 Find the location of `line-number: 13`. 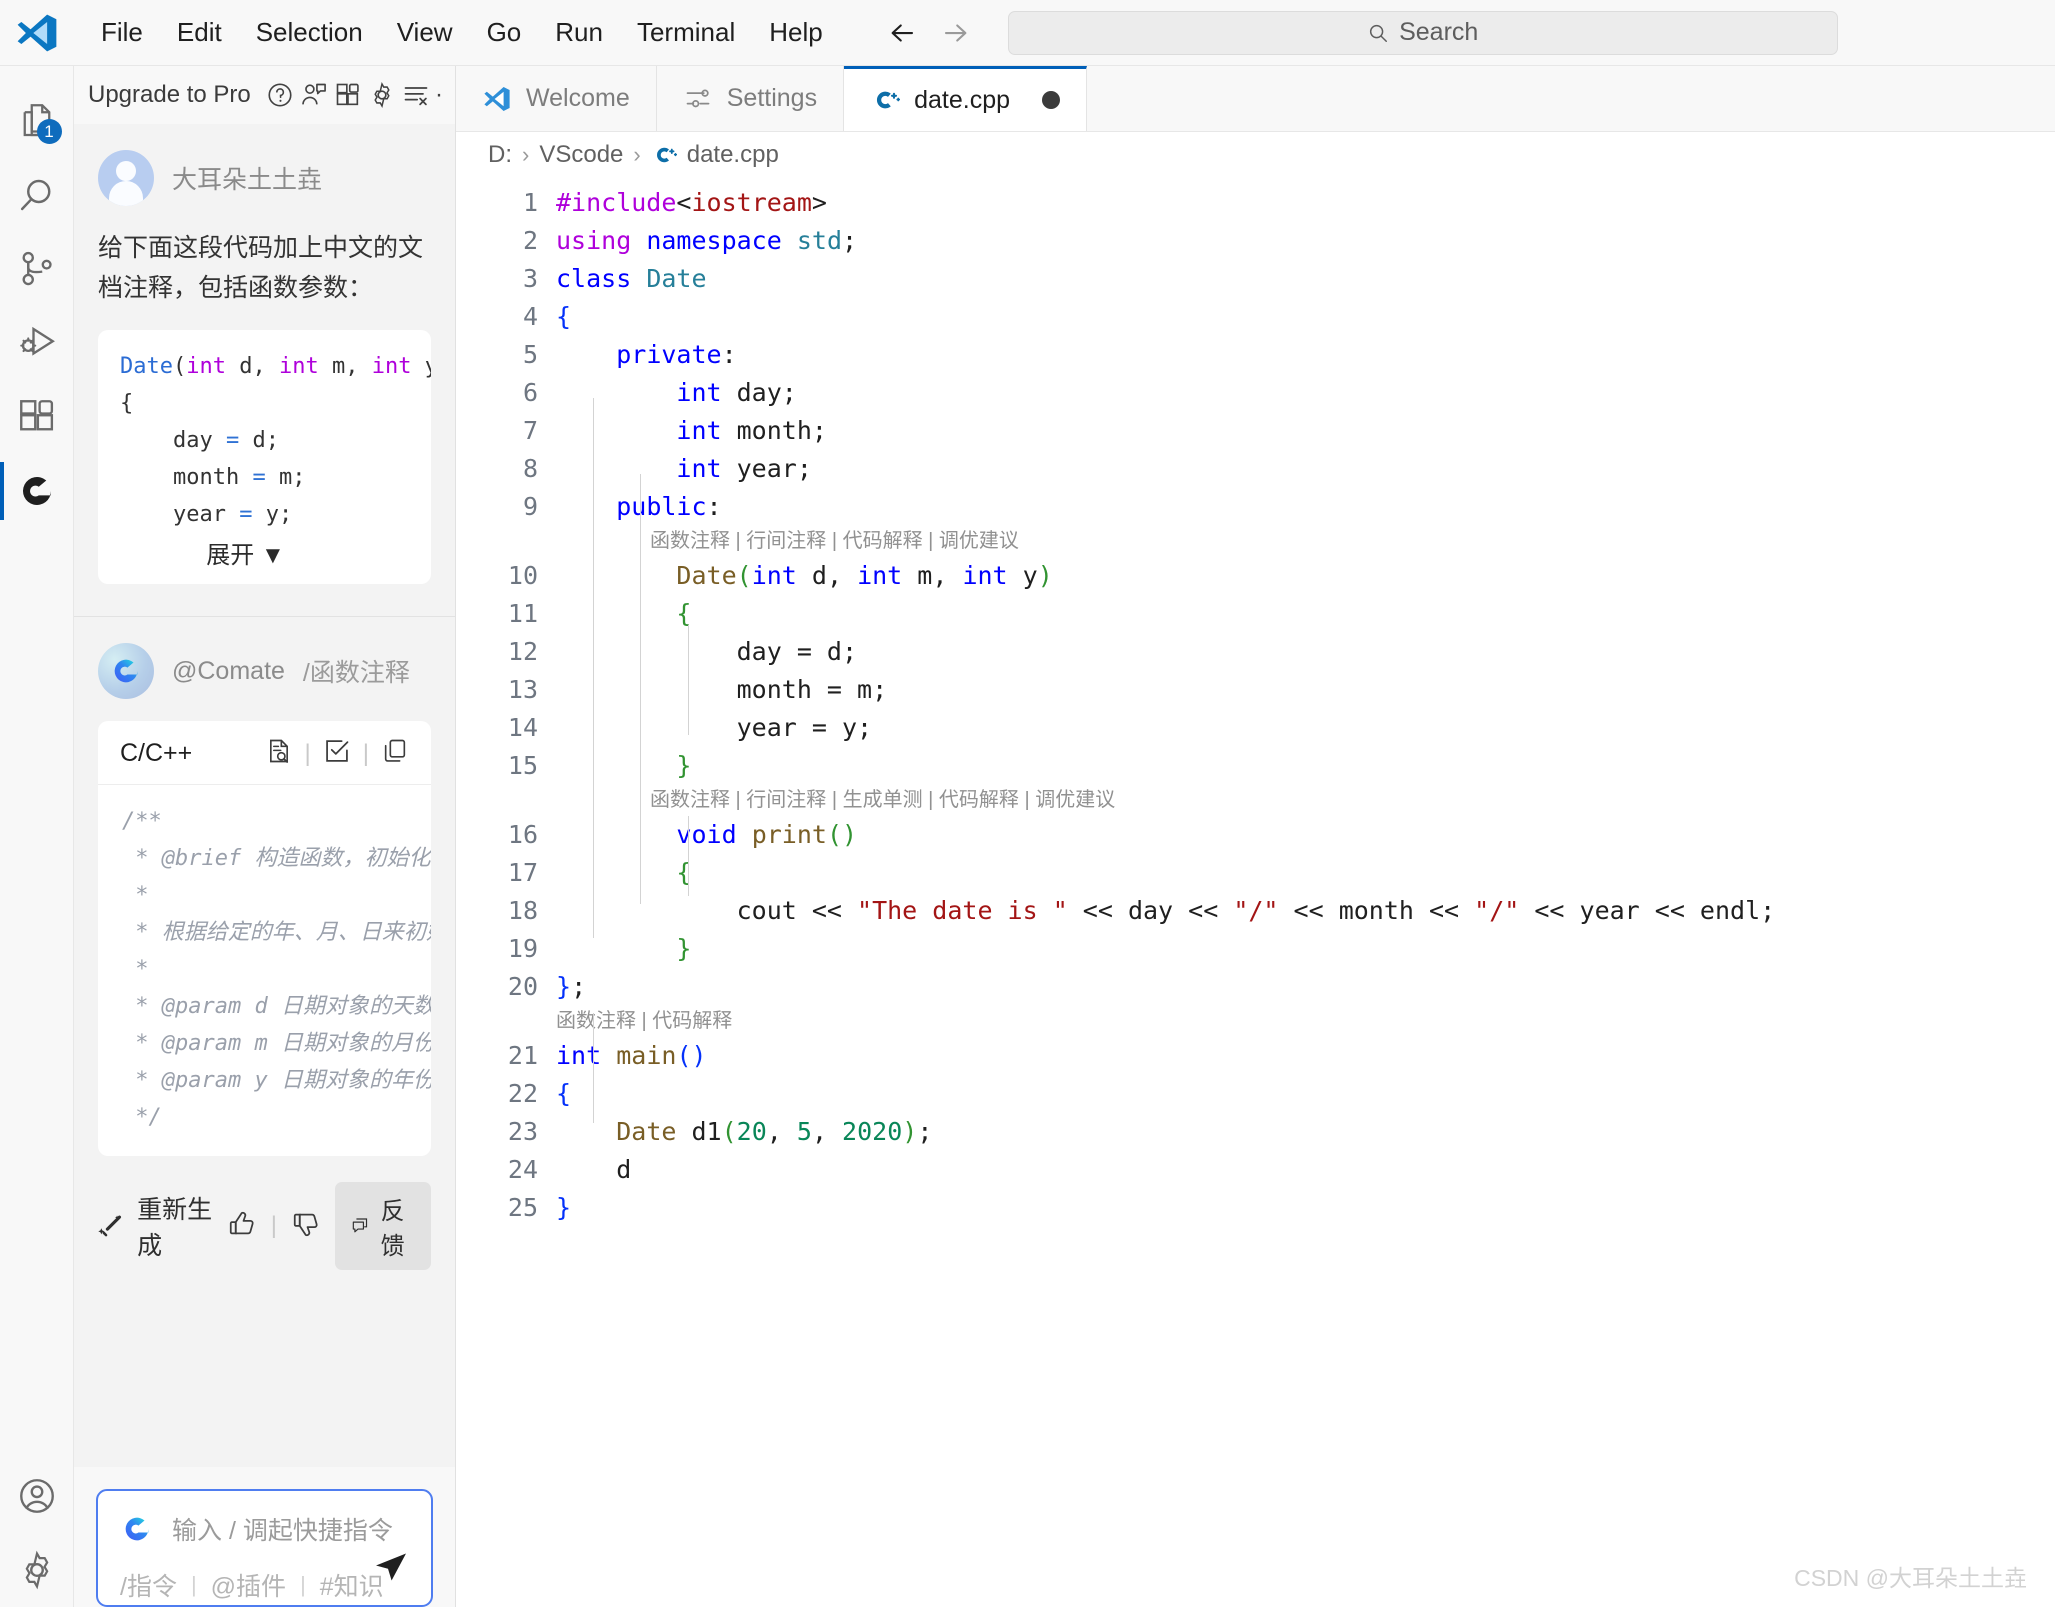

line-number: 13 is located at coordinates (522, 689).